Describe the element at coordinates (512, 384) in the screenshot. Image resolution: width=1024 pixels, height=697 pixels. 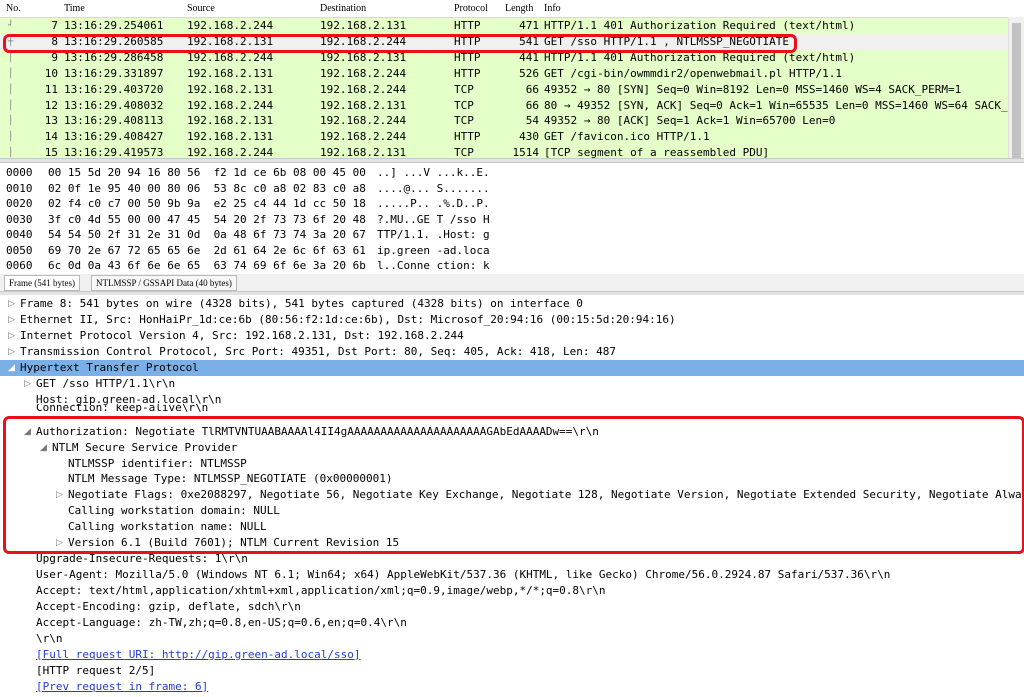
I see `detail-tree-item: ▷ GET /sso HTTP/1.1\r\n` at that location.